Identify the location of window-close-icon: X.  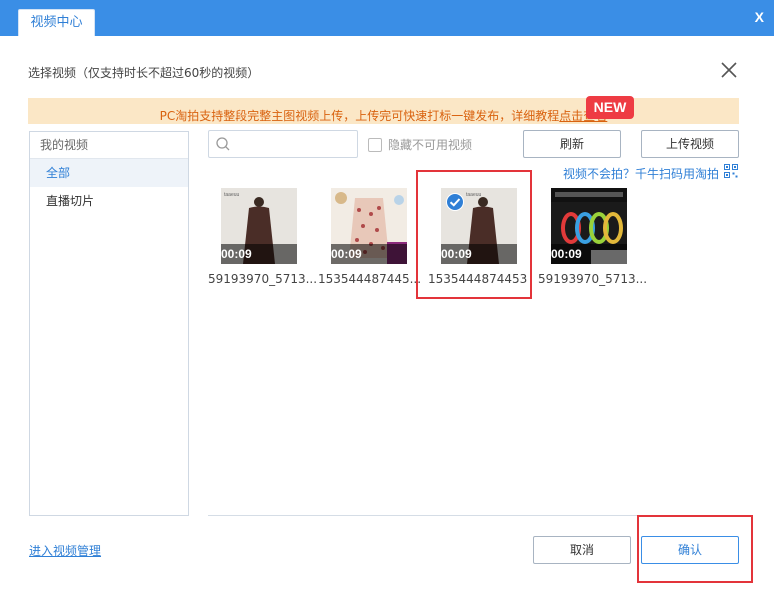
(759, 17).